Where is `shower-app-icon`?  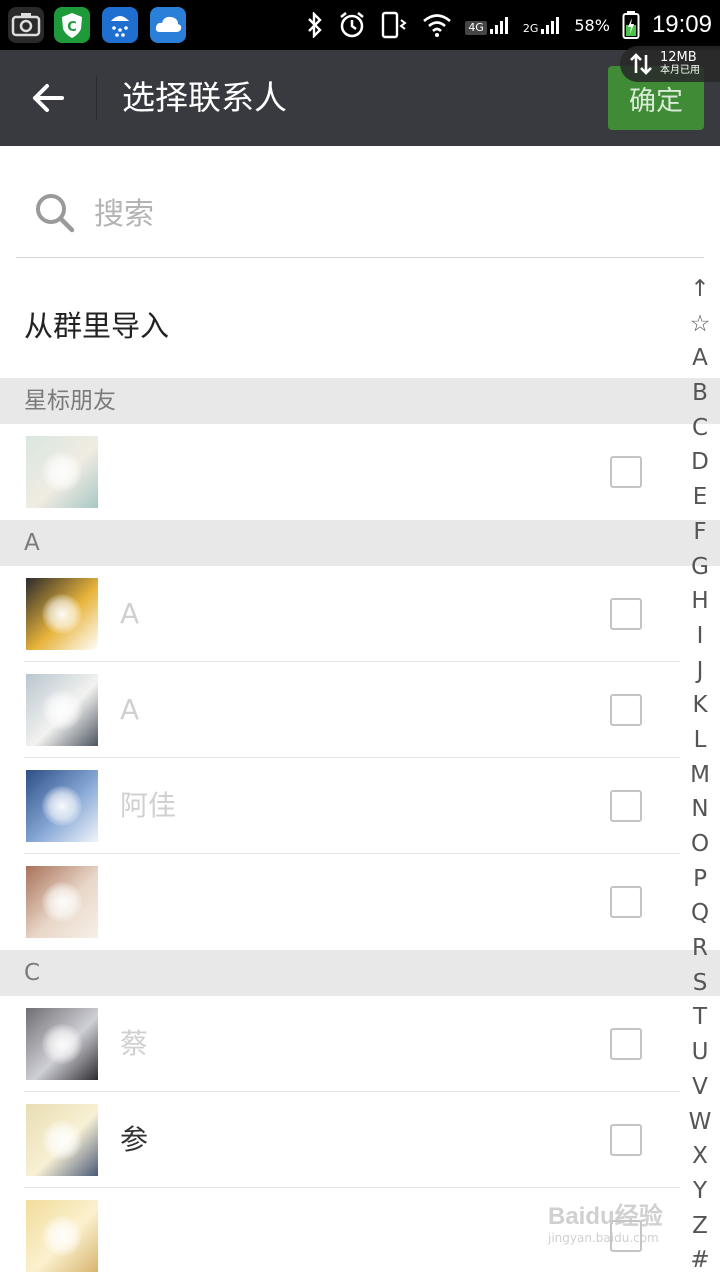
shower-app-icon is located at coordinates (120, 25).